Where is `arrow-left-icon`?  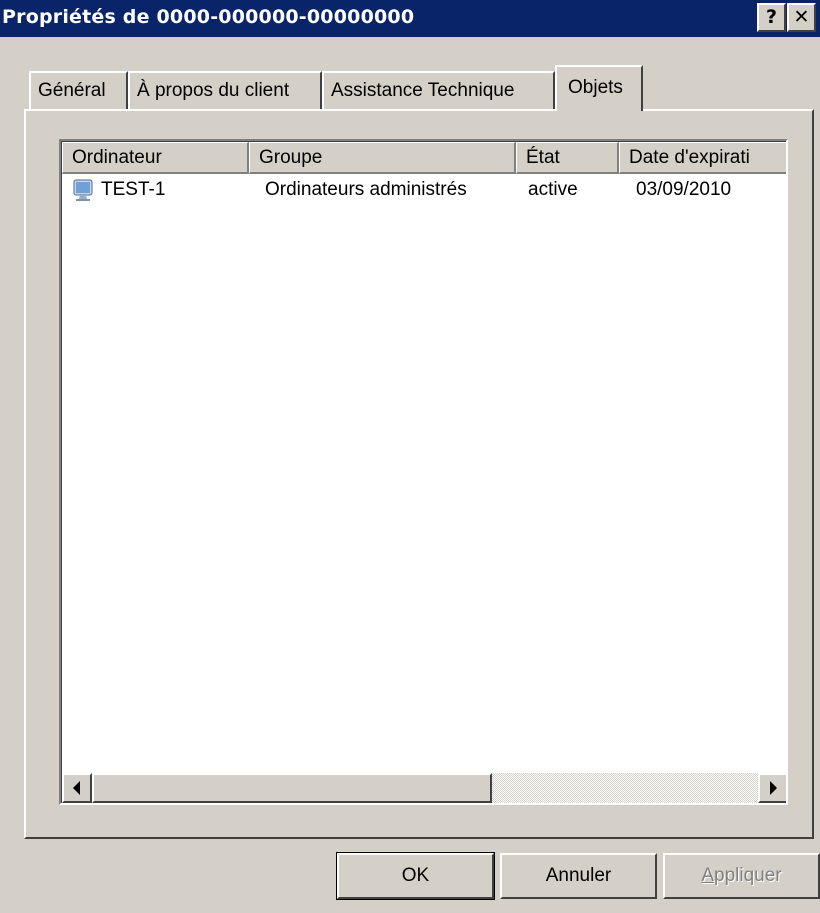
arrow-left-icon is located at coordinates (76, 788).